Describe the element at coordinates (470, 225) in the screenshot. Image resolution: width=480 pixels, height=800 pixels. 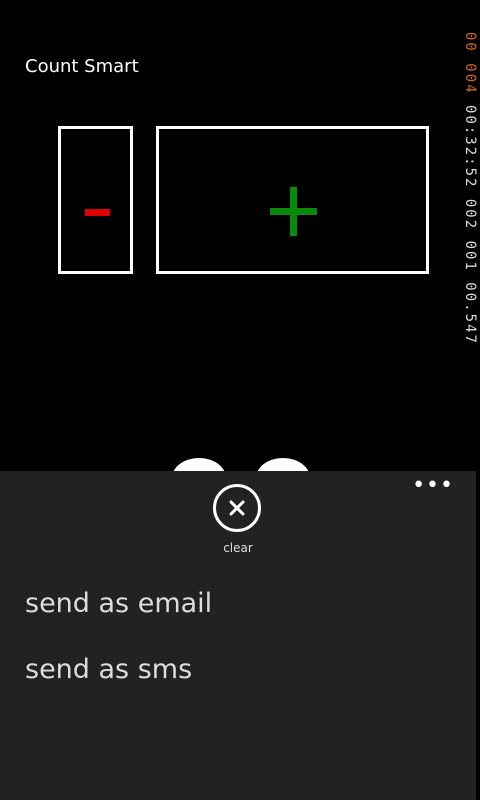
I see `side-counter-white-text: 00:32:52 002 001 00.547` at that location.